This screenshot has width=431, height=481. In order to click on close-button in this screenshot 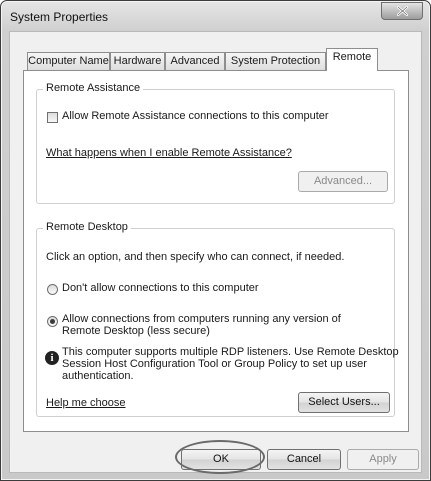, I will do `click(402, 11)`.